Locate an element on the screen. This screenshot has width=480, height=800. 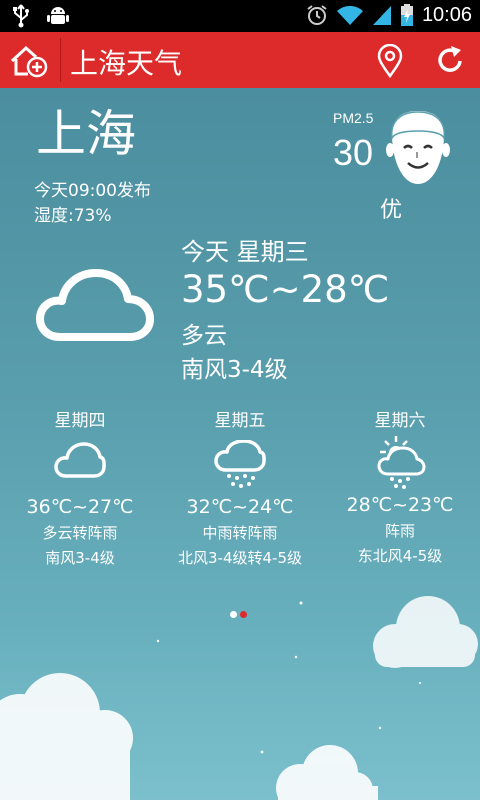
page-dot-inactive is located at coordinates (233, 614).